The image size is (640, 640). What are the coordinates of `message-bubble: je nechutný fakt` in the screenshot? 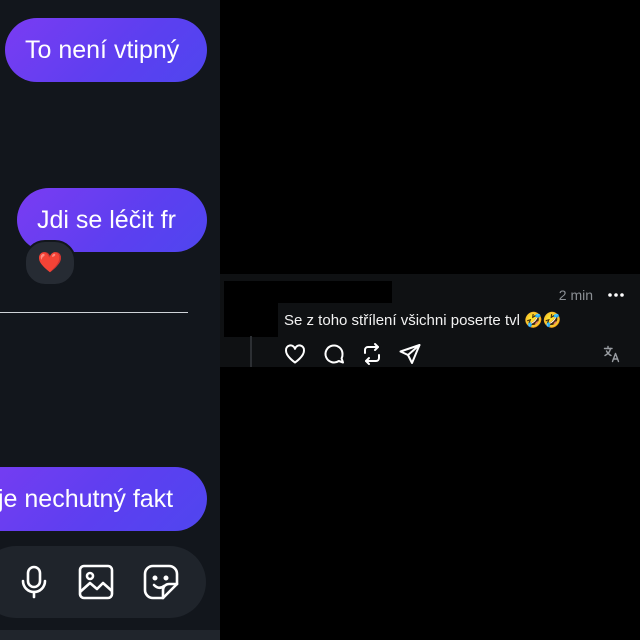 It's located at (103, 499).